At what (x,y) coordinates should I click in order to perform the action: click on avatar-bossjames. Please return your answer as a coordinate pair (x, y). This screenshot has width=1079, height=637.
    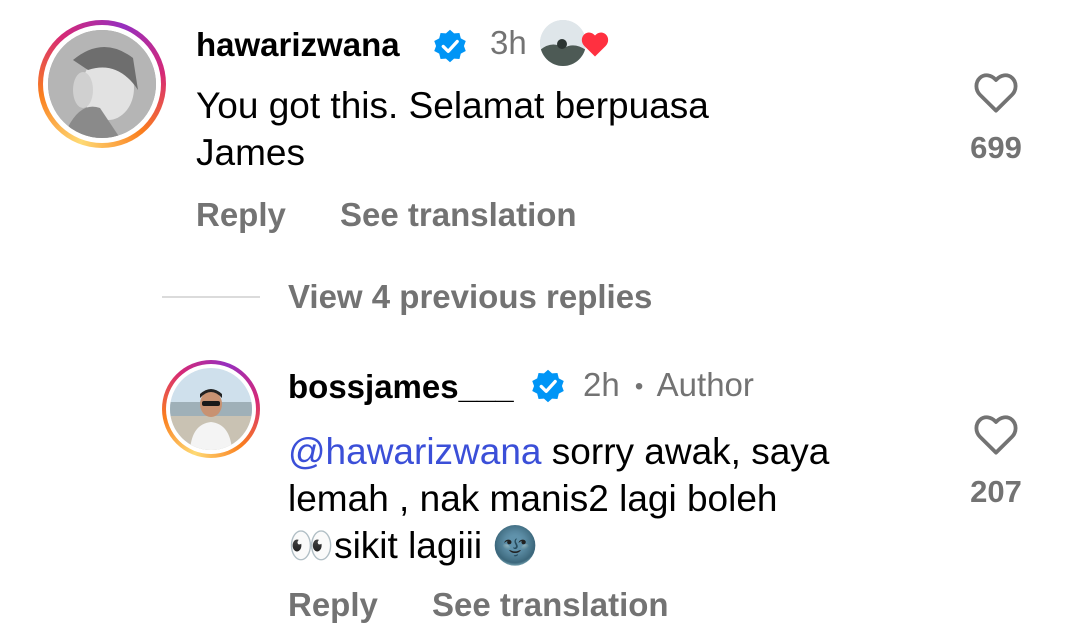
    Looking at the image, I should click on (211, 409).